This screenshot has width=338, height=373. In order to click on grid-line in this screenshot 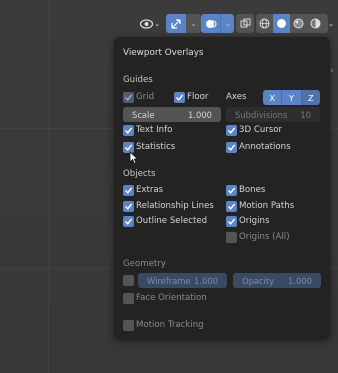, I will do `click(48, 186)`.